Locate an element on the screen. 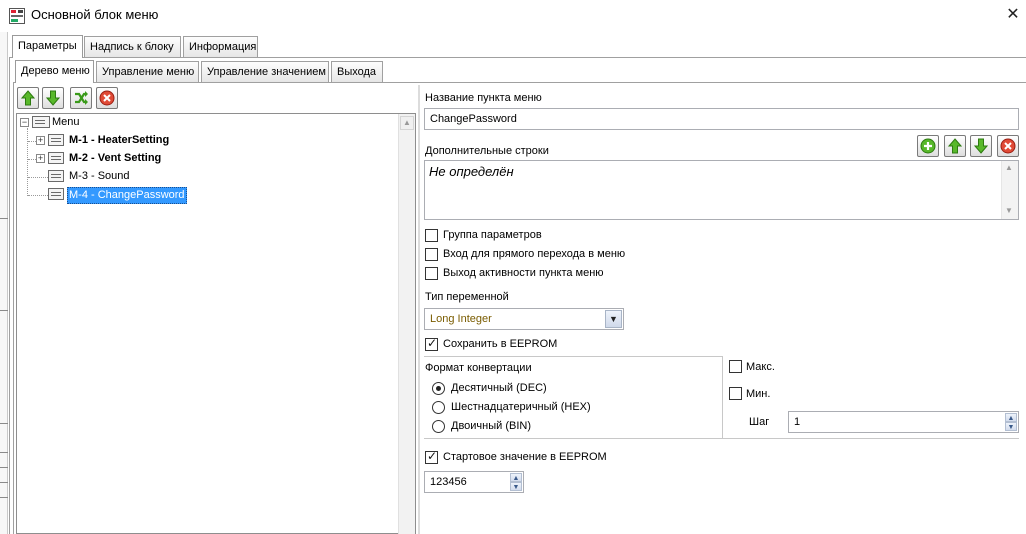  min-checkbox is located at coordinates (735, 393).